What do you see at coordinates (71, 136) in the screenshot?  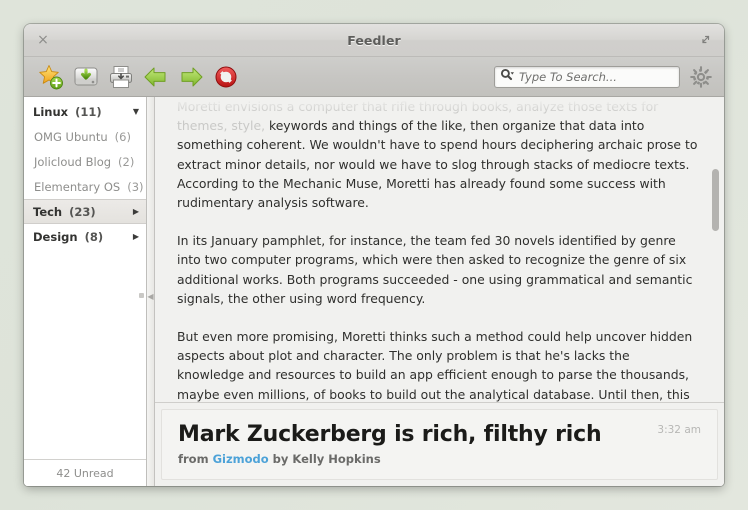 I see `feed-label: OMG Ubuntu` at bounding box center [71, 136].